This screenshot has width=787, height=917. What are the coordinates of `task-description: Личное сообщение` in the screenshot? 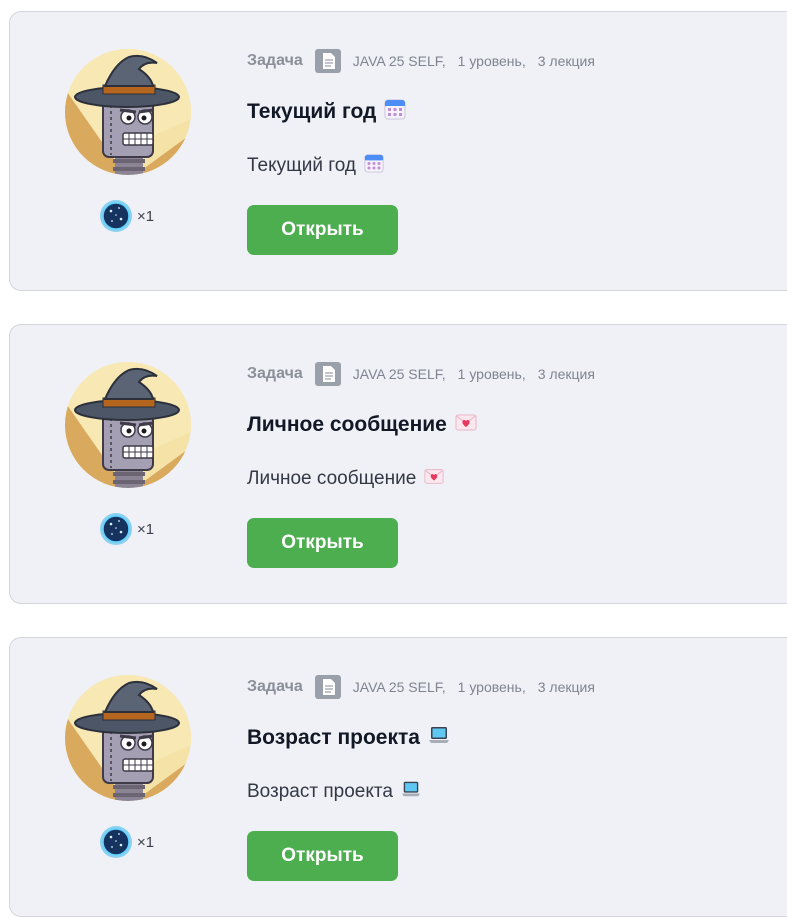 It's located at (345, 479).